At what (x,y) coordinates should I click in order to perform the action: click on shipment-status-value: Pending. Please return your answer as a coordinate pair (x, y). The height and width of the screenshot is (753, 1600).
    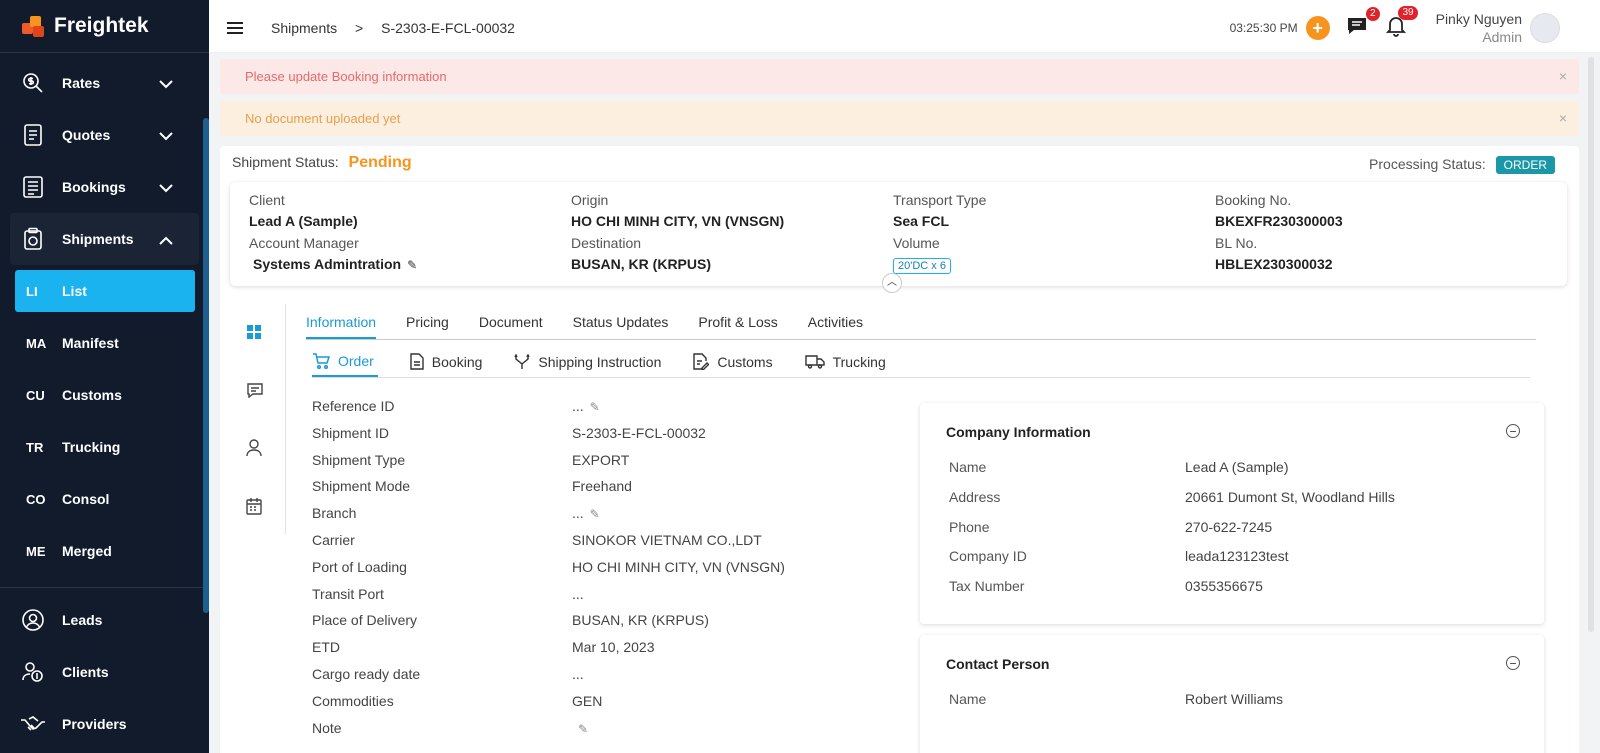
    Looking at the image, I should click on (380, 162).